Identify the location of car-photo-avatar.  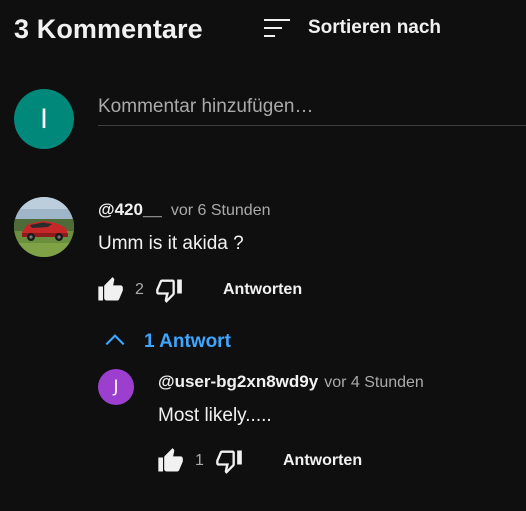
(44, 227).